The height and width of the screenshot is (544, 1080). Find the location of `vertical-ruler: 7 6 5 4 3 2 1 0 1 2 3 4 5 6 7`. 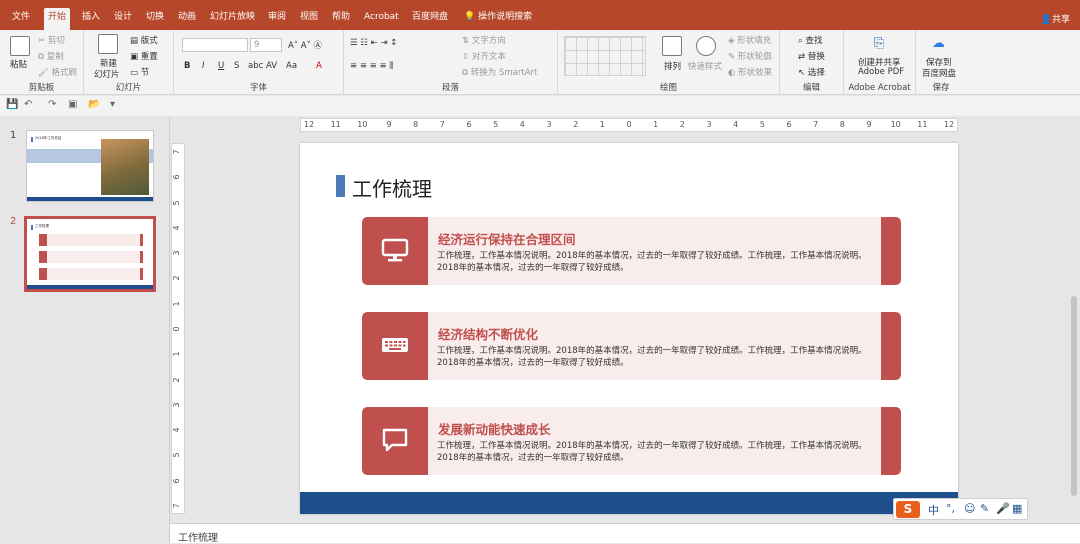

vertical-ruler: 7 6 5 4 3 2 1 0 1 2 3 4 5 6 7 is located at coordinates (178, 328).